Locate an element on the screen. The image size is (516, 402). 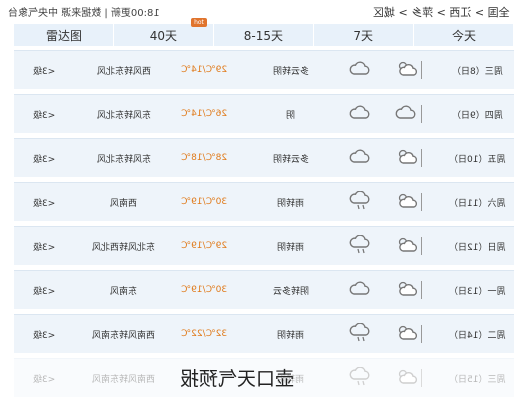
forecast-row: <3级 西南风 30℃/19℃ 雨转阴 周六（11日） is located at coordinates (264, 201).